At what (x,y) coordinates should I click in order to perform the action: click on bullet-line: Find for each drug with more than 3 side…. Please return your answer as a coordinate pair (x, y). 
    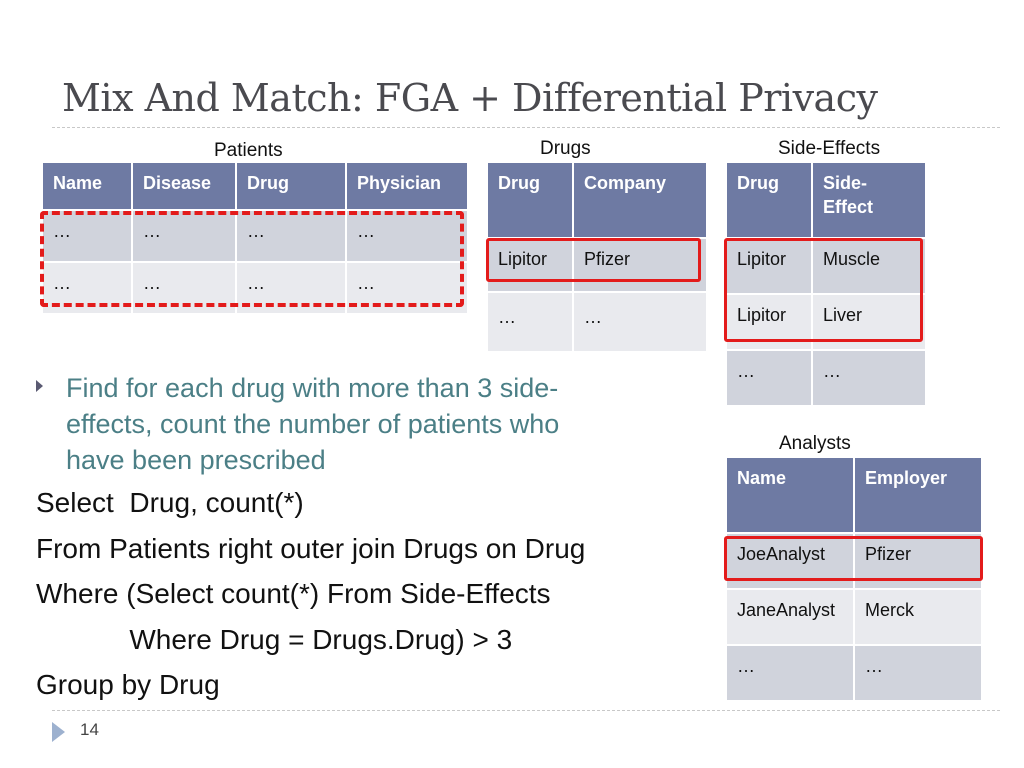
    Looking at the image, I should click on (312, 388).